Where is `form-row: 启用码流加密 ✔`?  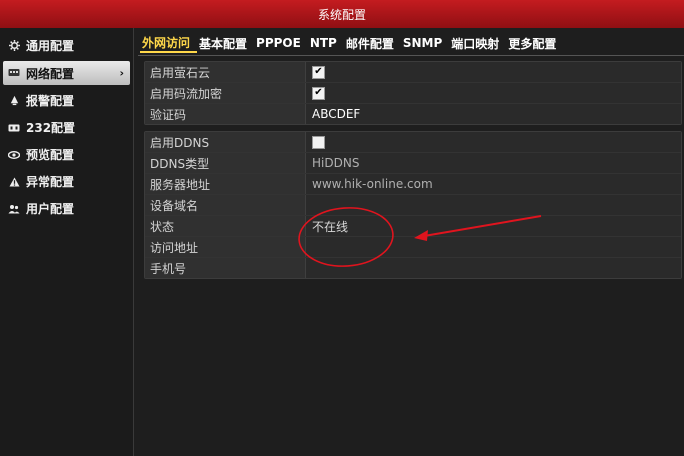 form-row: 启用码流加密 ✔ is located at coordinates (413, 93).